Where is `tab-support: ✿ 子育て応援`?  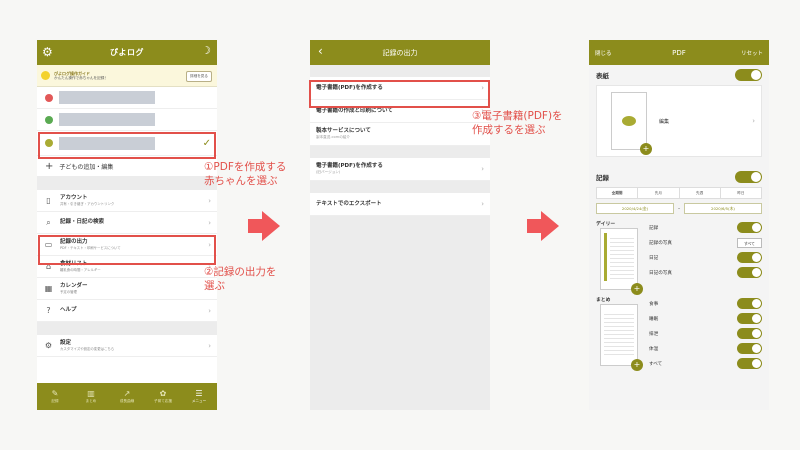 tab-support: ✿ 子育て応援 is located at coordinates (163, 396).